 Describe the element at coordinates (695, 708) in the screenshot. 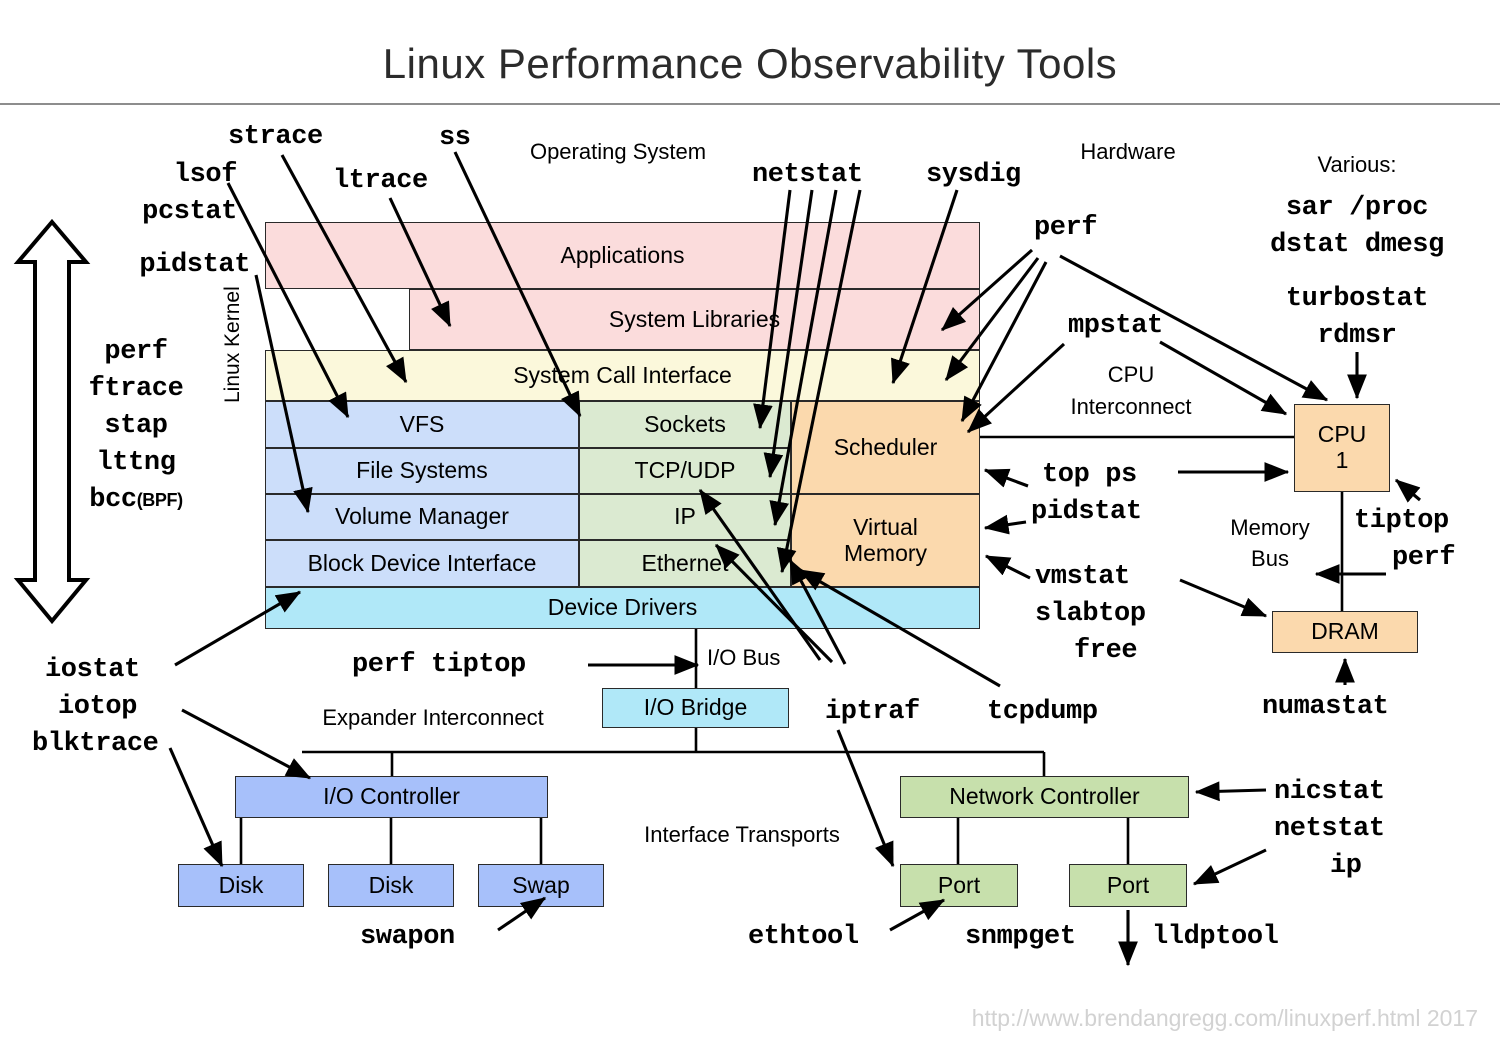

I see `box-io-bridge: I/O Bridge` at that location.